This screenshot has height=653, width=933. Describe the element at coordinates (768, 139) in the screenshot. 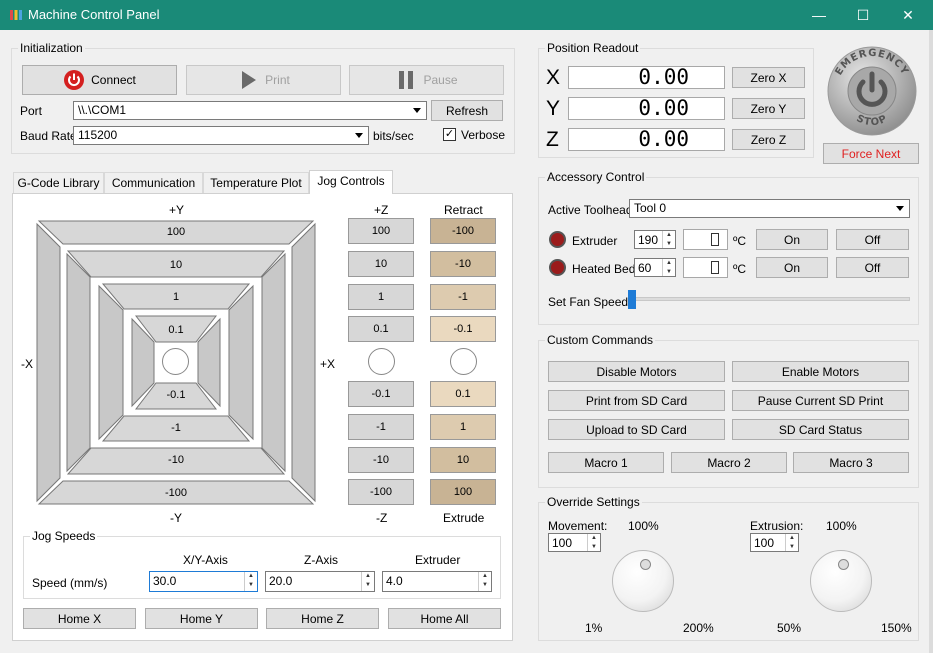

I see `zero-z-button: Zero Z` at that location.